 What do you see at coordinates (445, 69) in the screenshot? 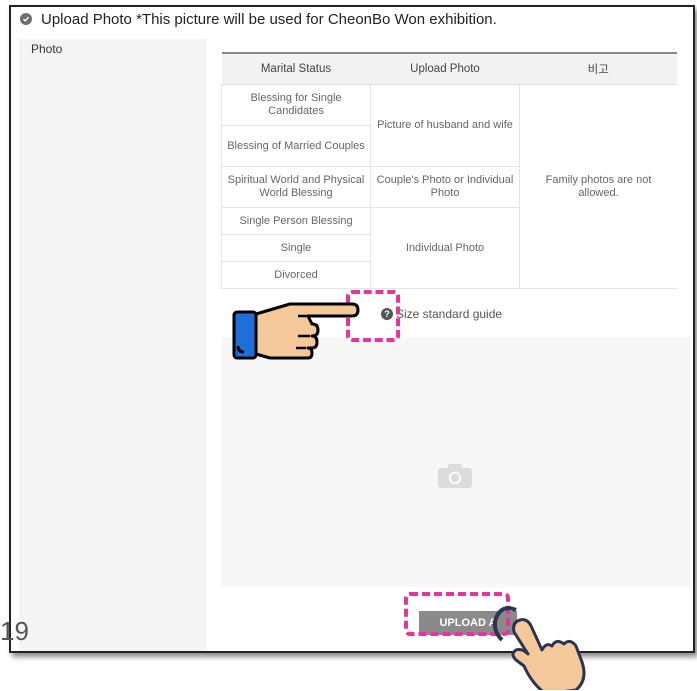
I see `header-upload-photo: Upload Photo` at bounding box center [445, 69].